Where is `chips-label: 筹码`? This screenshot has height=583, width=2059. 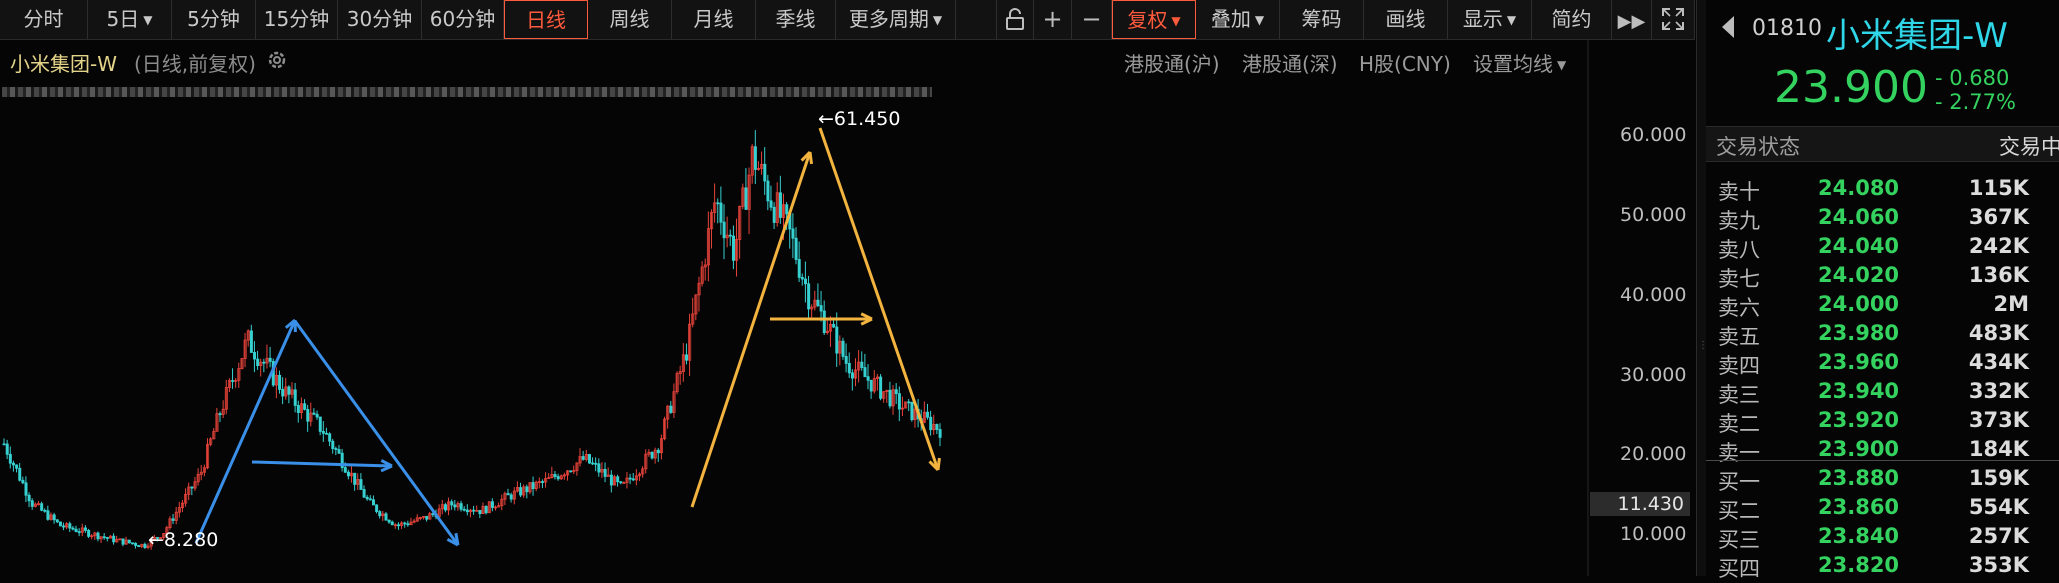
chips-label: 筹码 is located at coordinates (1321, 19).